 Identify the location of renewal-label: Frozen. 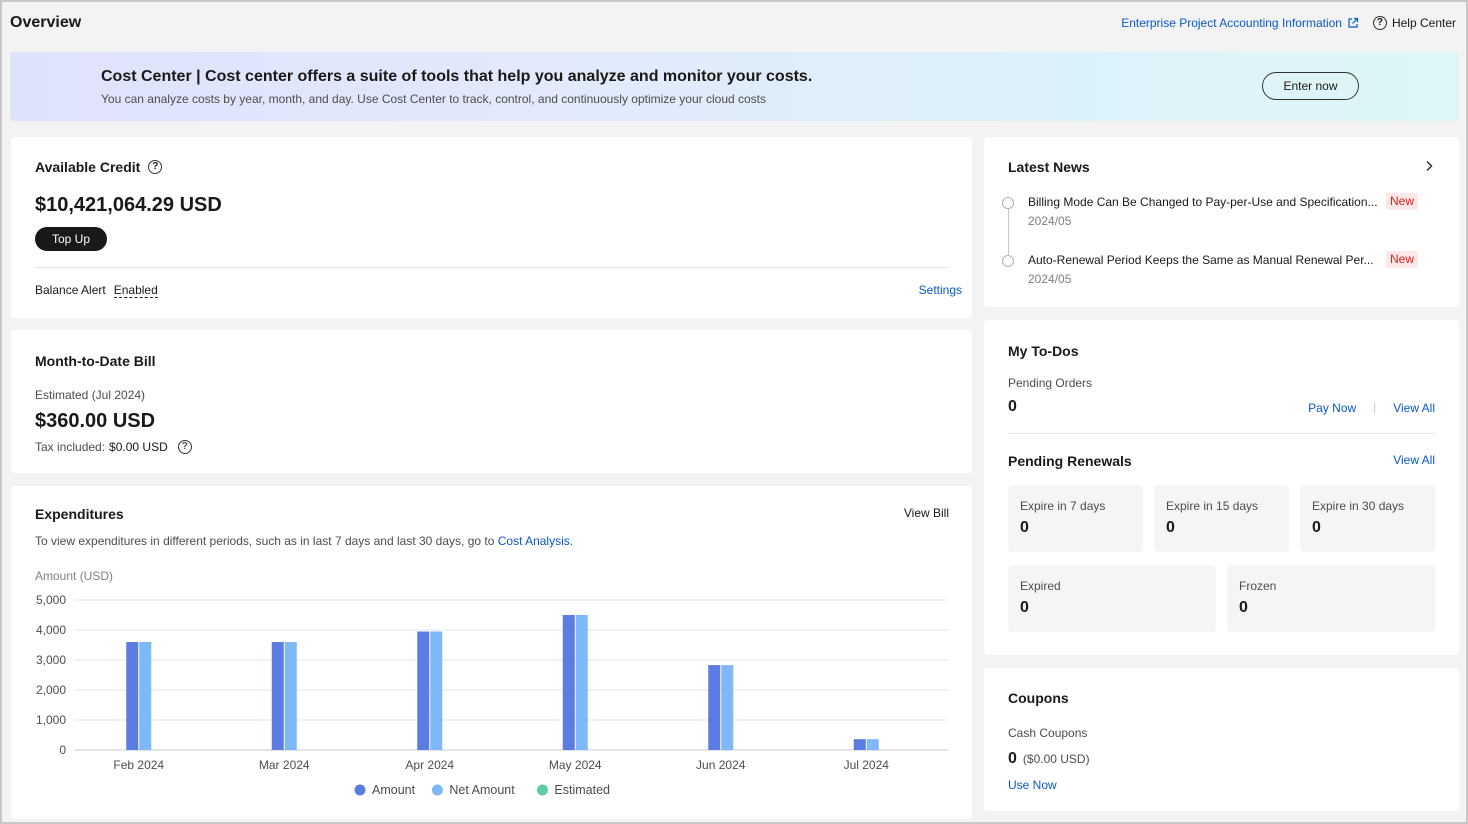
(1258, 586).